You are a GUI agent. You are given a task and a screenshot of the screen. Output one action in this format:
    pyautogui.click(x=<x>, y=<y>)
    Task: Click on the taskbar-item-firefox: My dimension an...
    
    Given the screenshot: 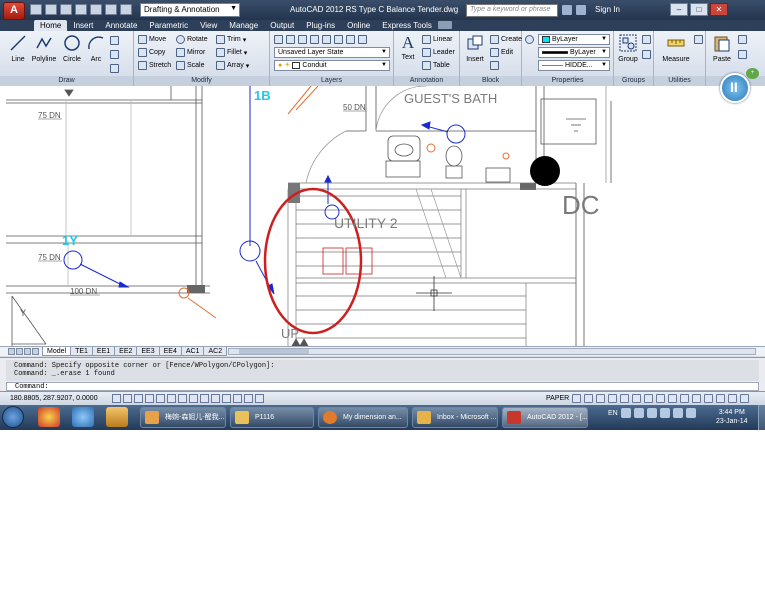 What is the action you would take?
    pyautogui.click(x=363, y=417)
    